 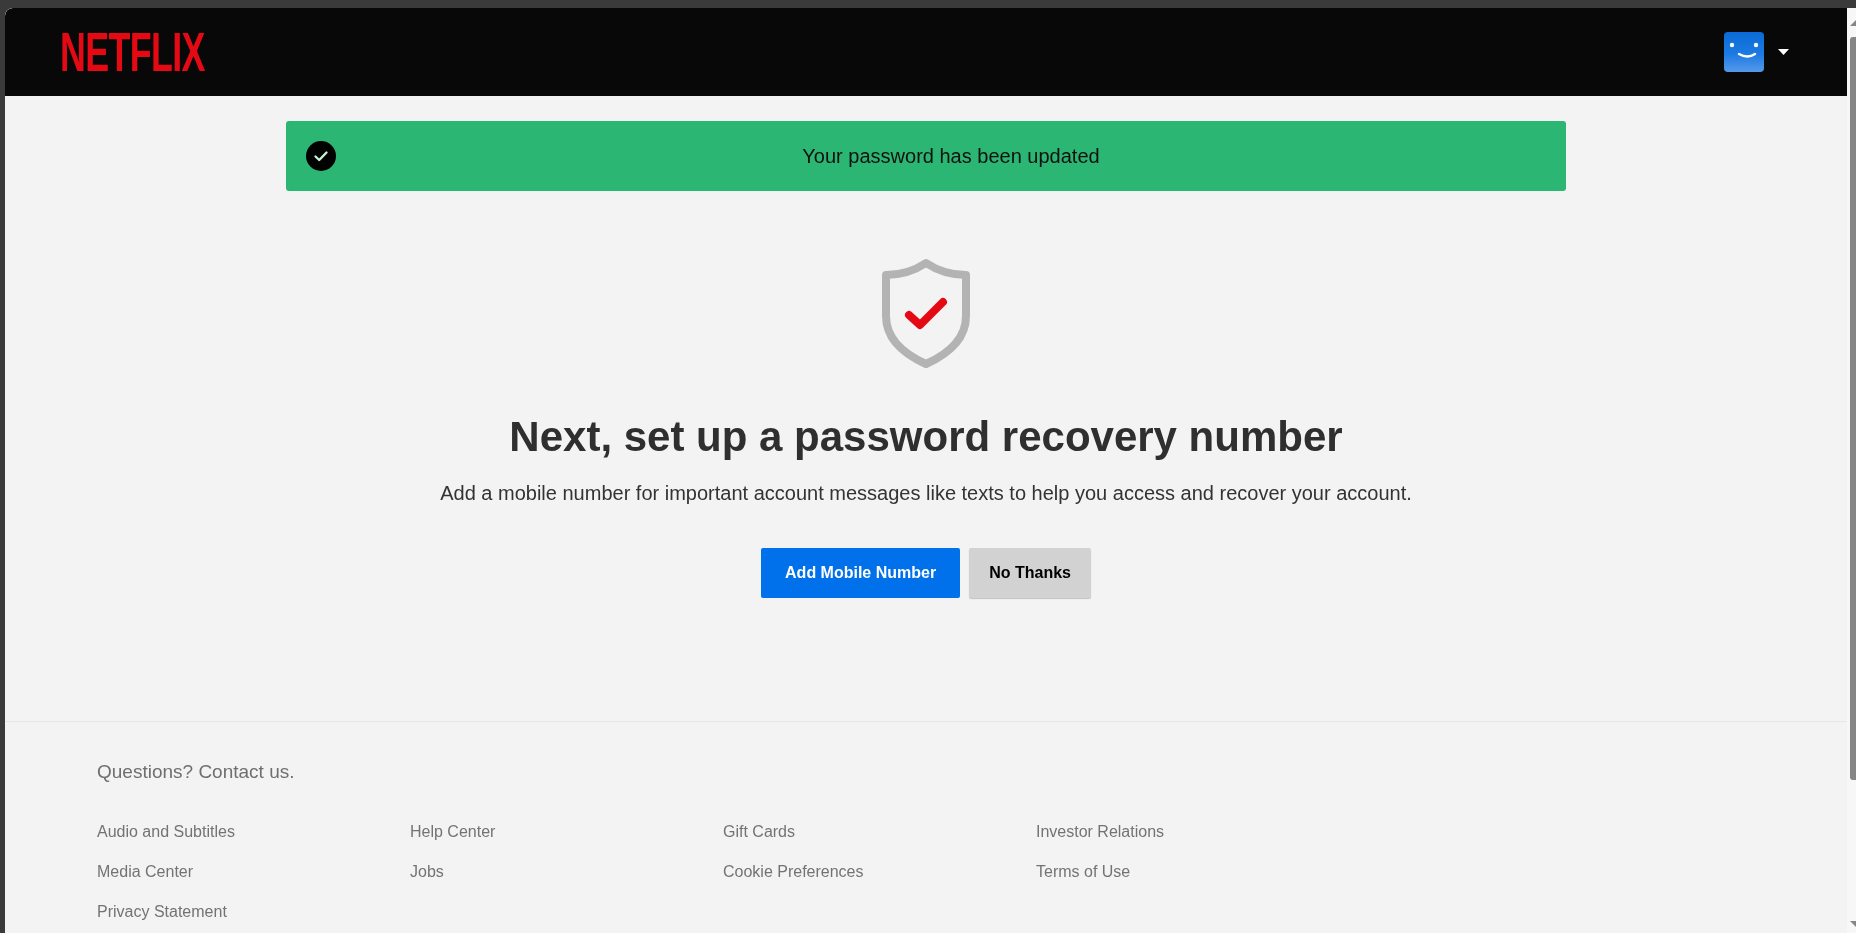 What do you see at coordinates (759, 831) in the screenshot?
I see `footer-link: Gift Cards` at bounding box center [759, 831].